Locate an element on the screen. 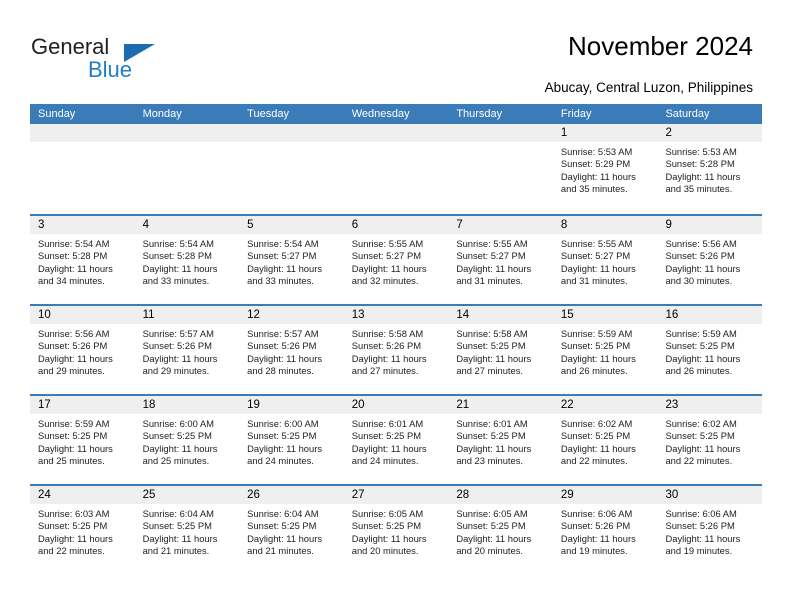  daylight-text-line2: and 34 minutes. is located at coordinates (71, 281).